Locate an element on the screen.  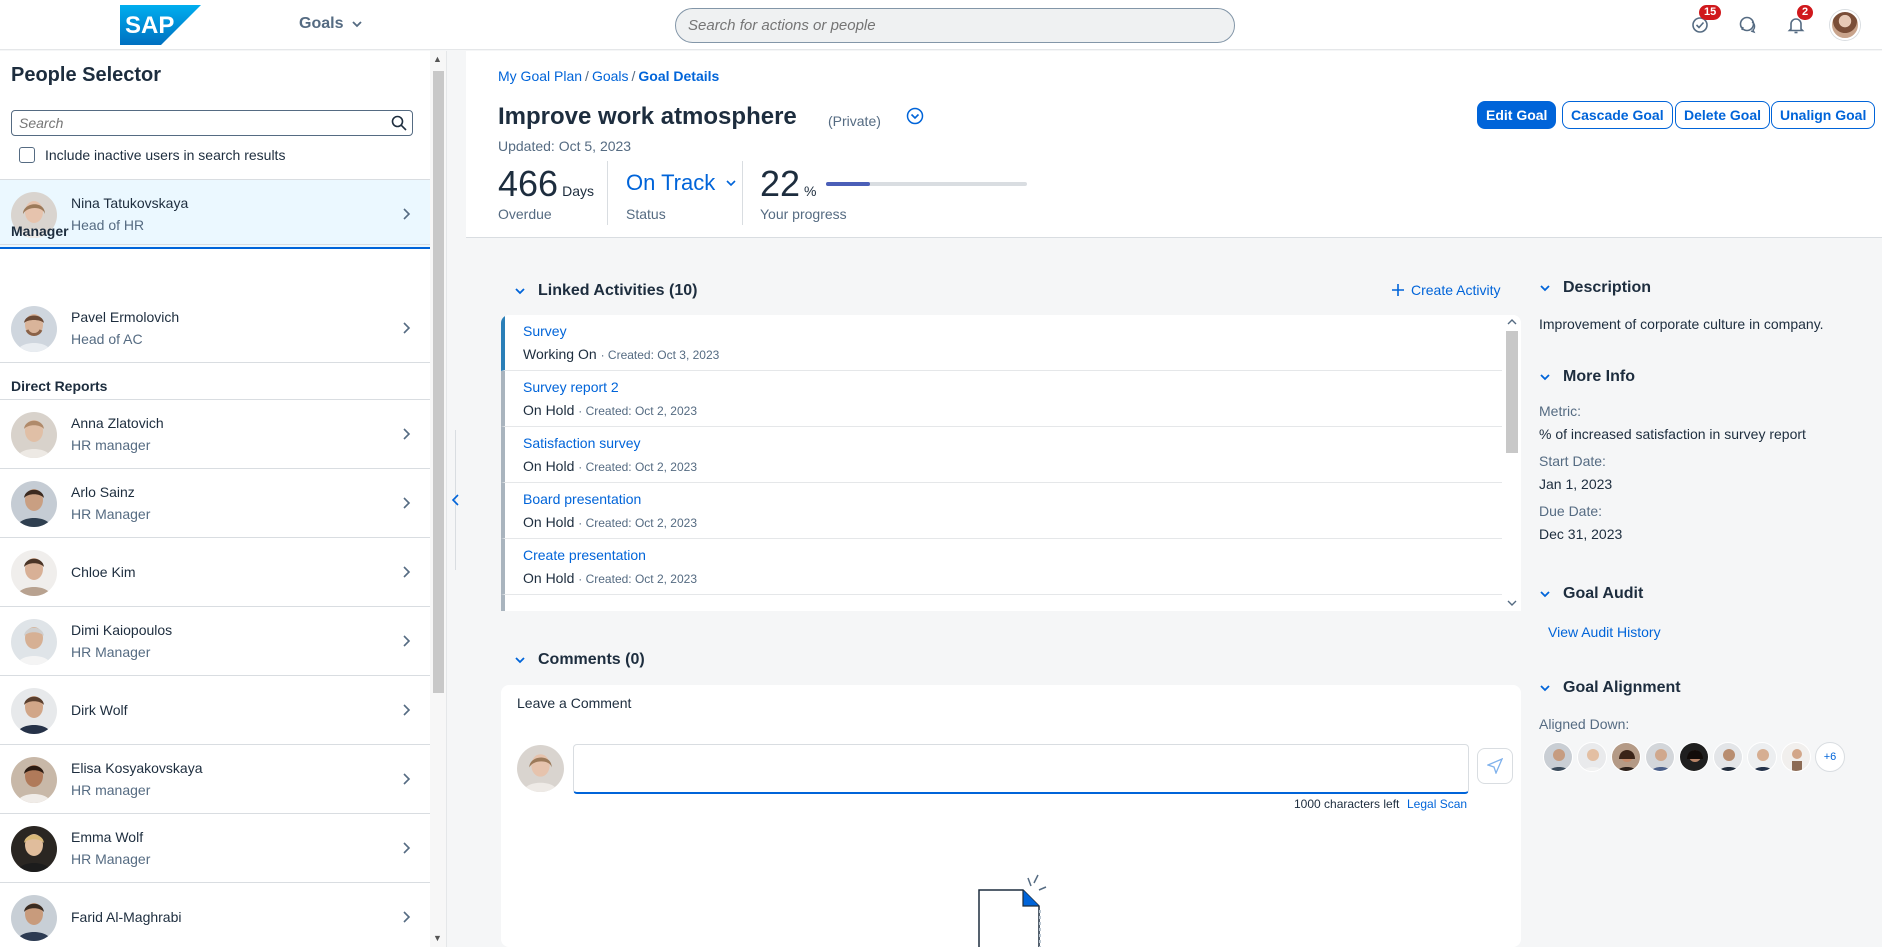
direct-report-item: Emma Wolf HR Manager is located at coordinates (215, 848).